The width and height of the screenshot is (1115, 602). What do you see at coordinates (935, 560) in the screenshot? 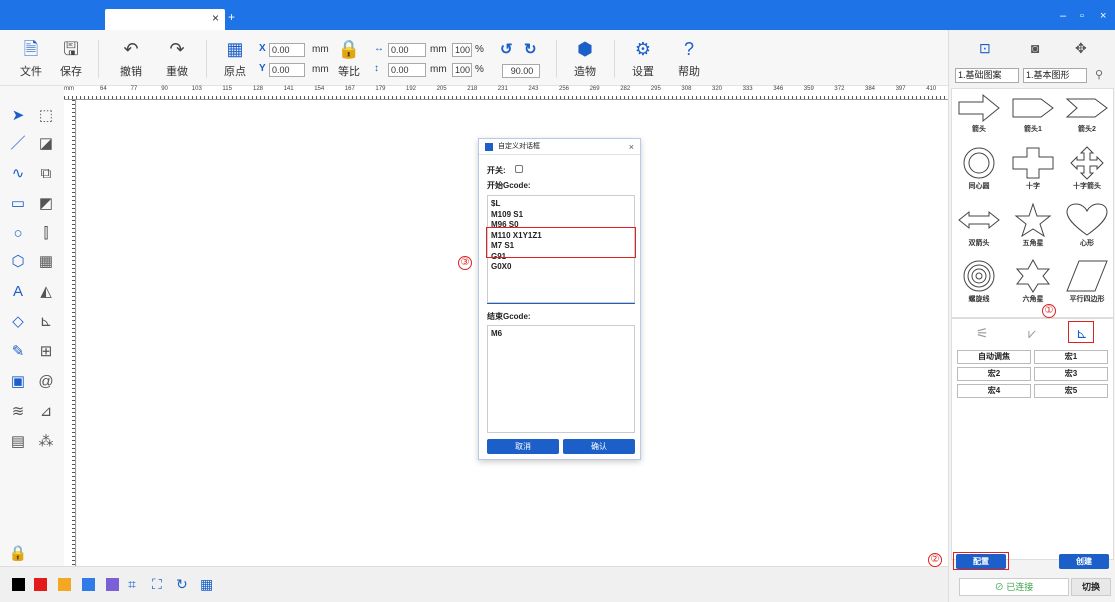
I see `callout-2: ②` at bounding box center [935, 560].